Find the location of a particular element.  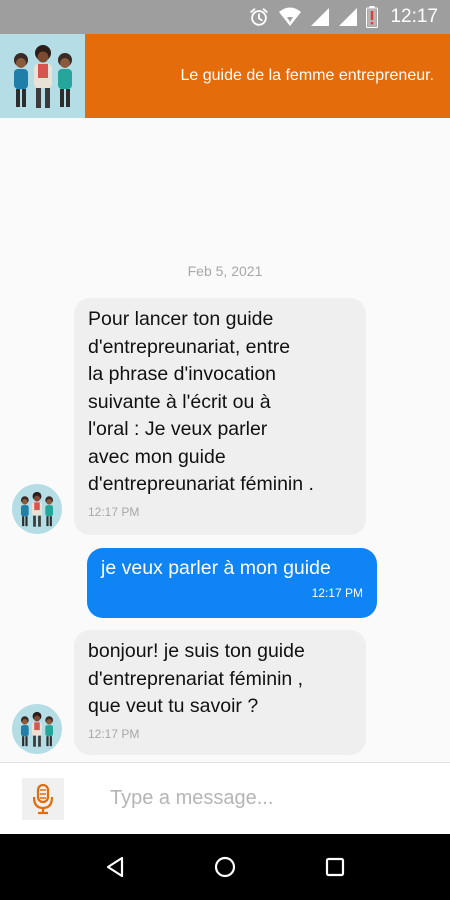

app-header: Le guide de la femme entrepreneur. is located at coordinates (225, 76).